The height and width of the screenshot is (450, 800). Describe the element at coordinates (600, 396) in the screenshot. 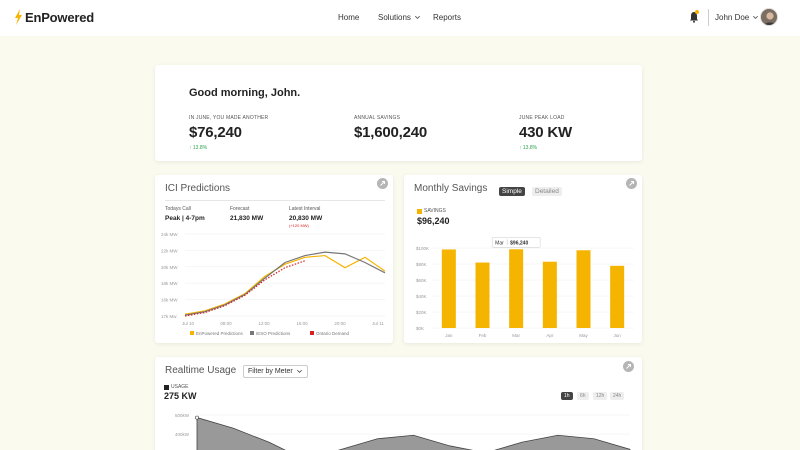

I see `range-12h: 12h` at that location.